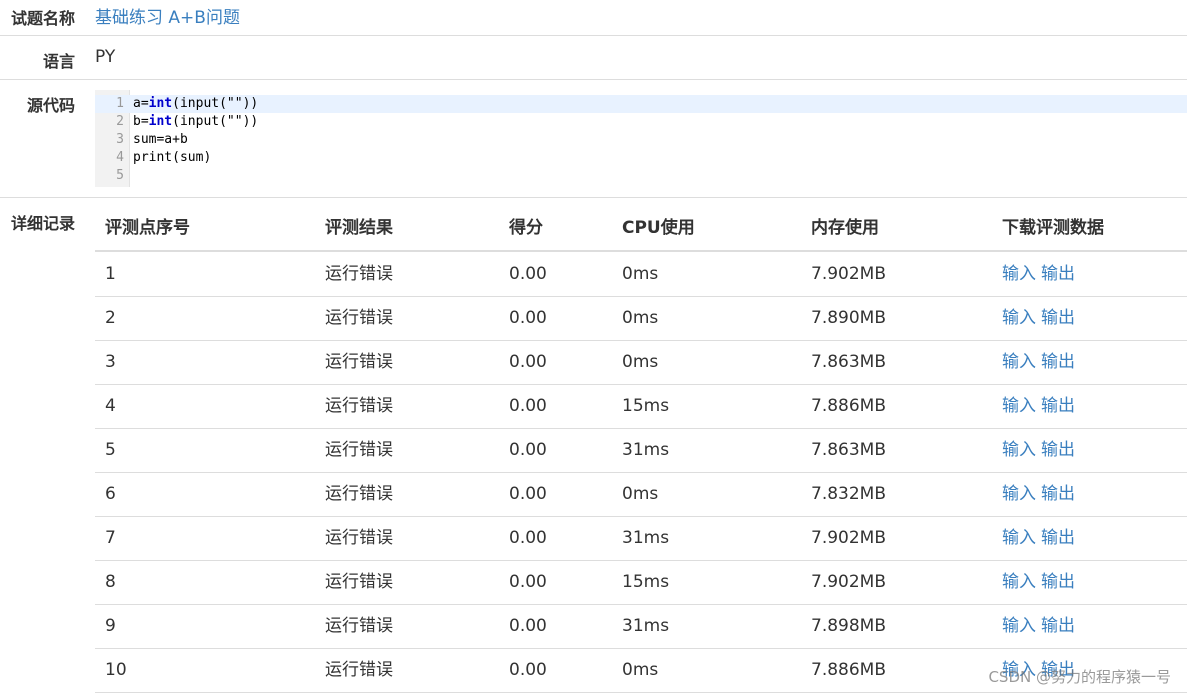  I want to click on details-label: 详细记录, so click(42, 223).